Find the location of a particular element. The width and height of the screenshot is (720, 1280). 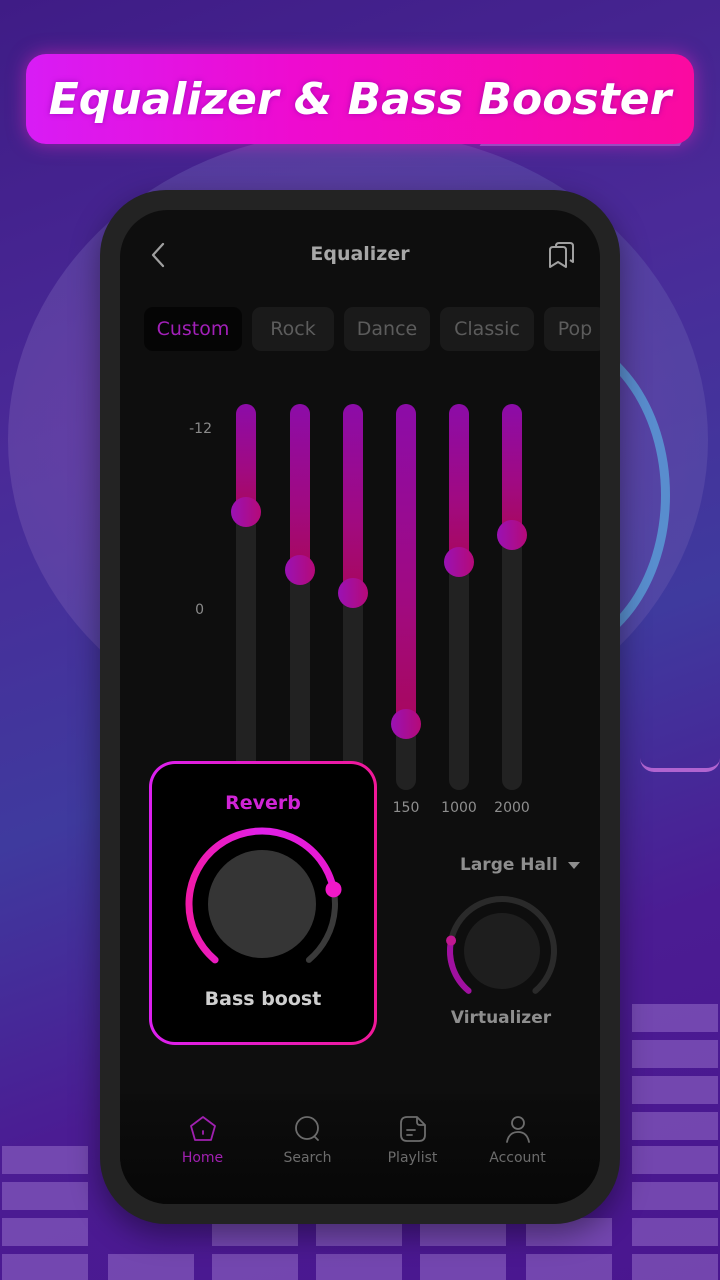

reverb-card: Reverb Bass boost is located at coordinates (263, 903).